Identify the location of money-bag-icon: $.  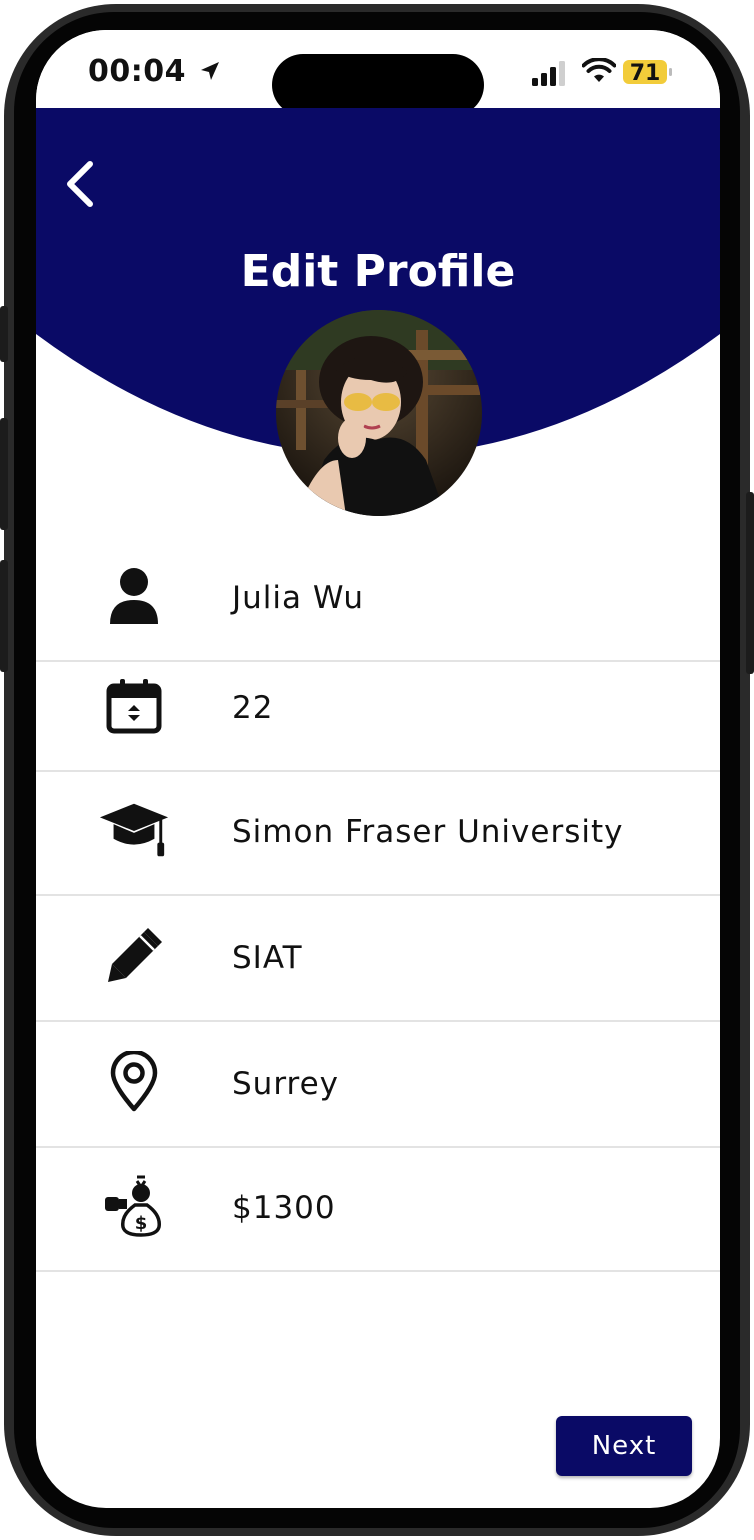
(134, 1206).